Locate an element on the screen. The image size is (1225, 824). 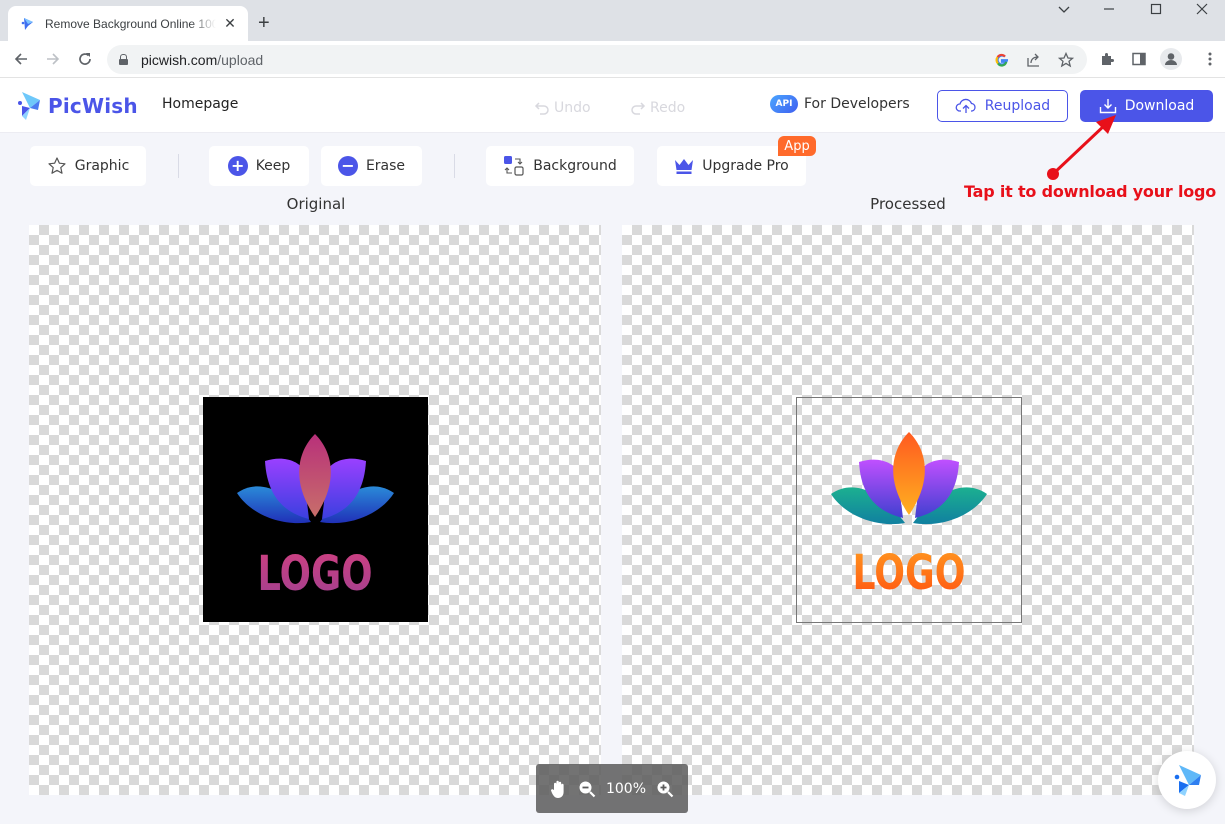
app-badge: App is located at coordinates (797, 146).